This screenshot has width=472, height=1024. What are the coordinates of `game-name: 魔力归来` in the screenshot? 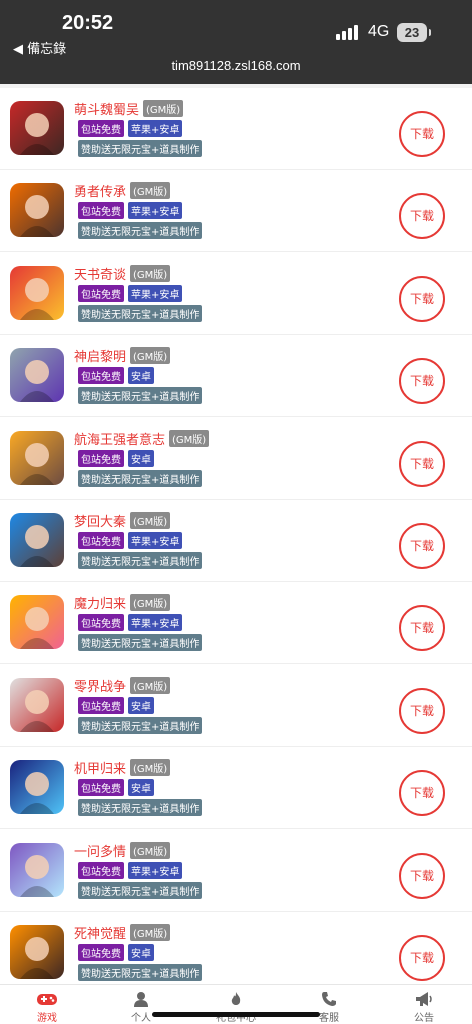 It's located at (100, 605).